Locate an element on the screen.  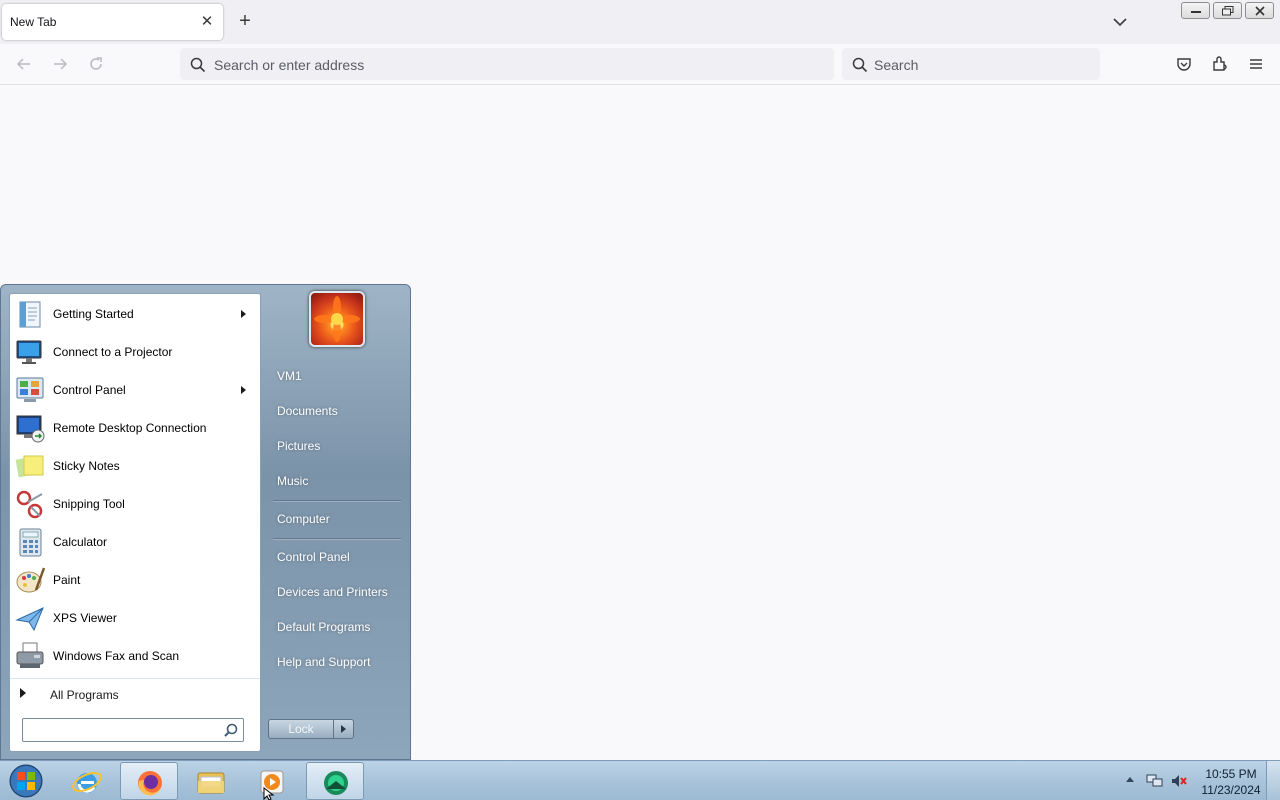
all-programs-button: All Programs is located at coordinates (135, 693).